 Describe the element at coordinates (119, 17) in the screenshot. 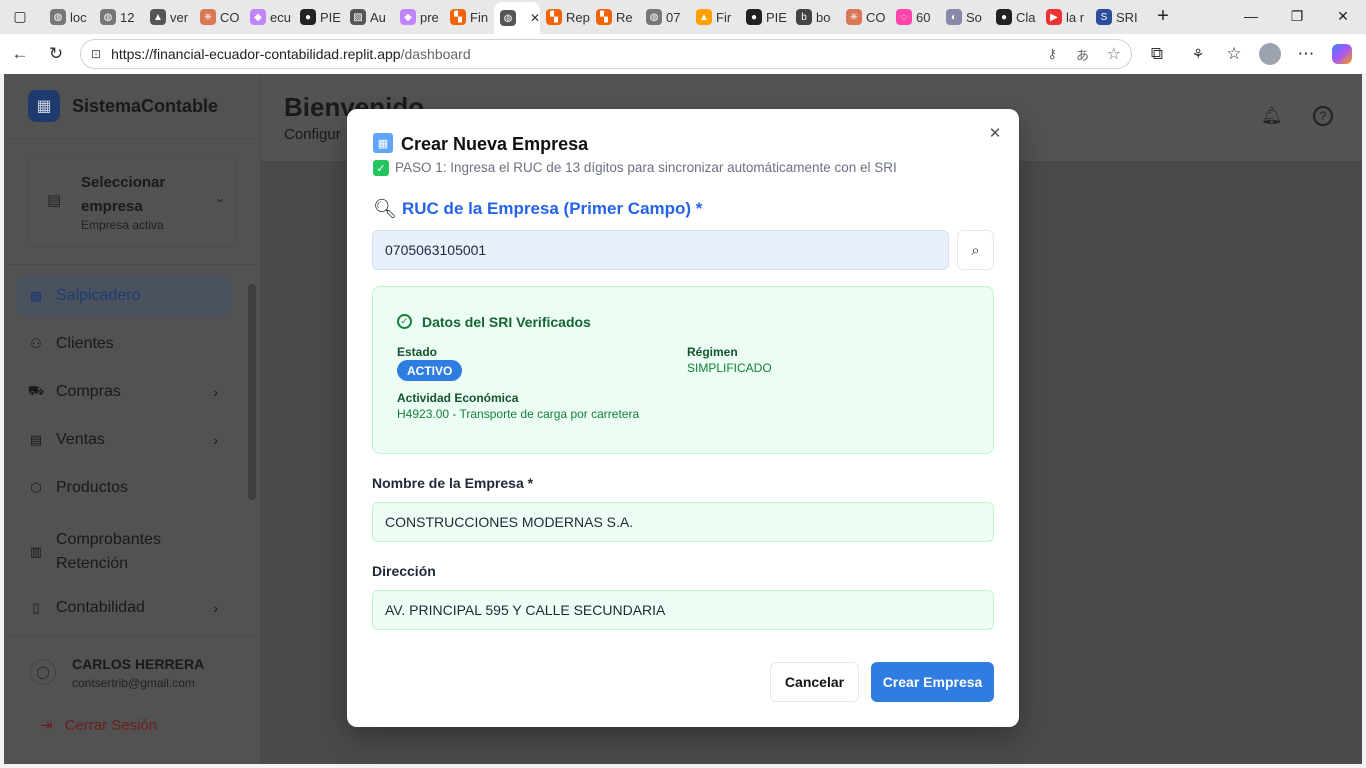

I see `browser-tab: ◍ 12` at that location.